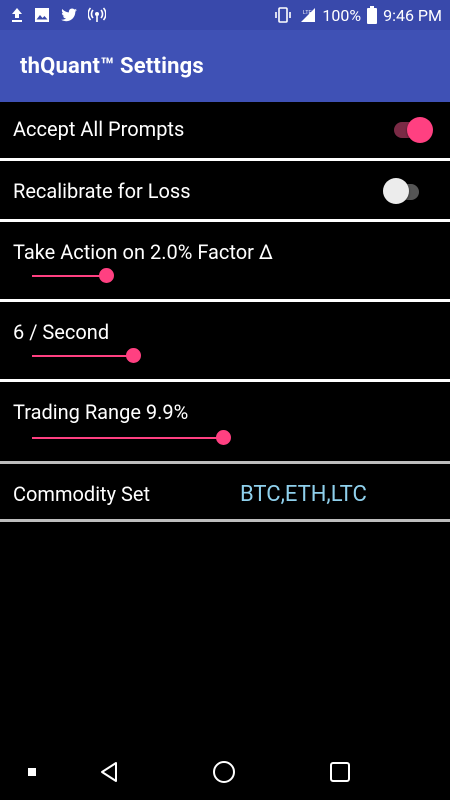 The height and width of the screenshot is (800, 450). I want to click on twitter-icon, so click(69, 15).